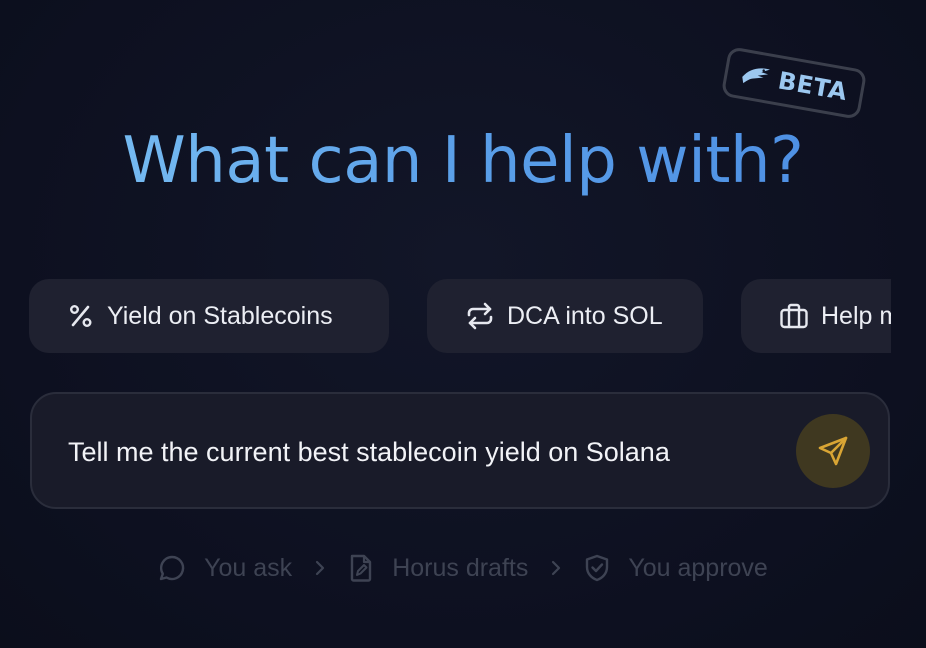  I want to click on send-button, so click(833, 451).